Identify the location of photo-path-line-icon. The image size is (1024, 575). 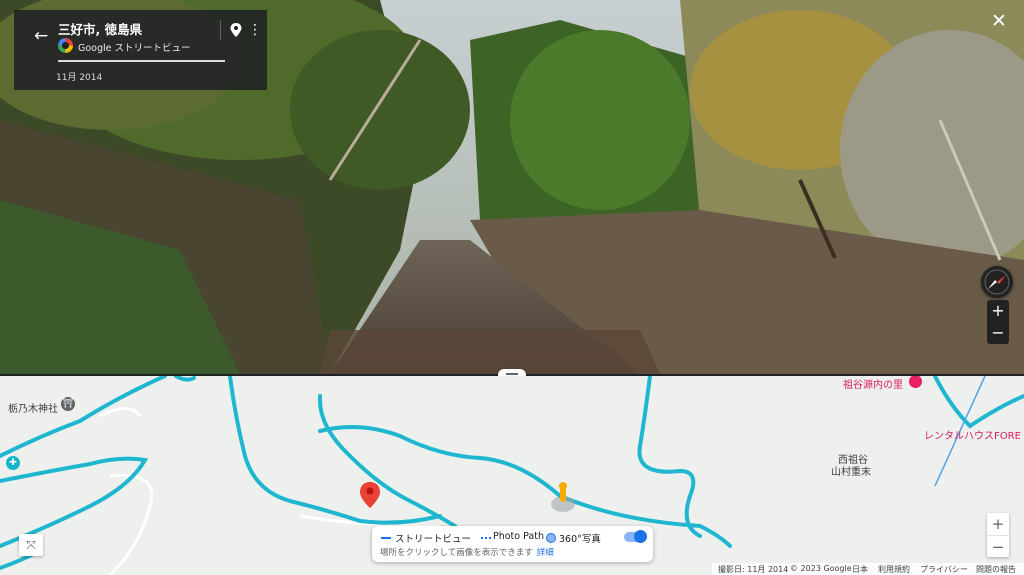
(486, 538).